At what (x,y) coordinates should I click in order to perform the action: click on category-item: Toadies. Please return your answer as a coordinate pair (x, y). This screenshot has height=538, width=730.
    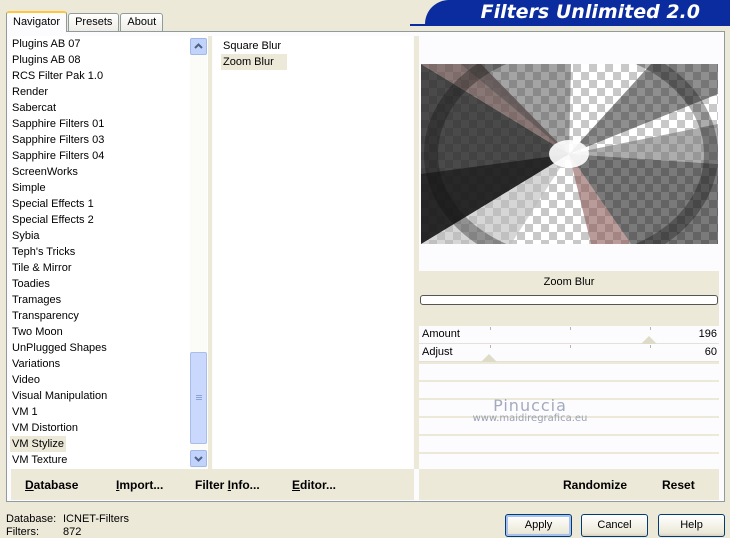
    Looking at the image, I should click on (109, 284).